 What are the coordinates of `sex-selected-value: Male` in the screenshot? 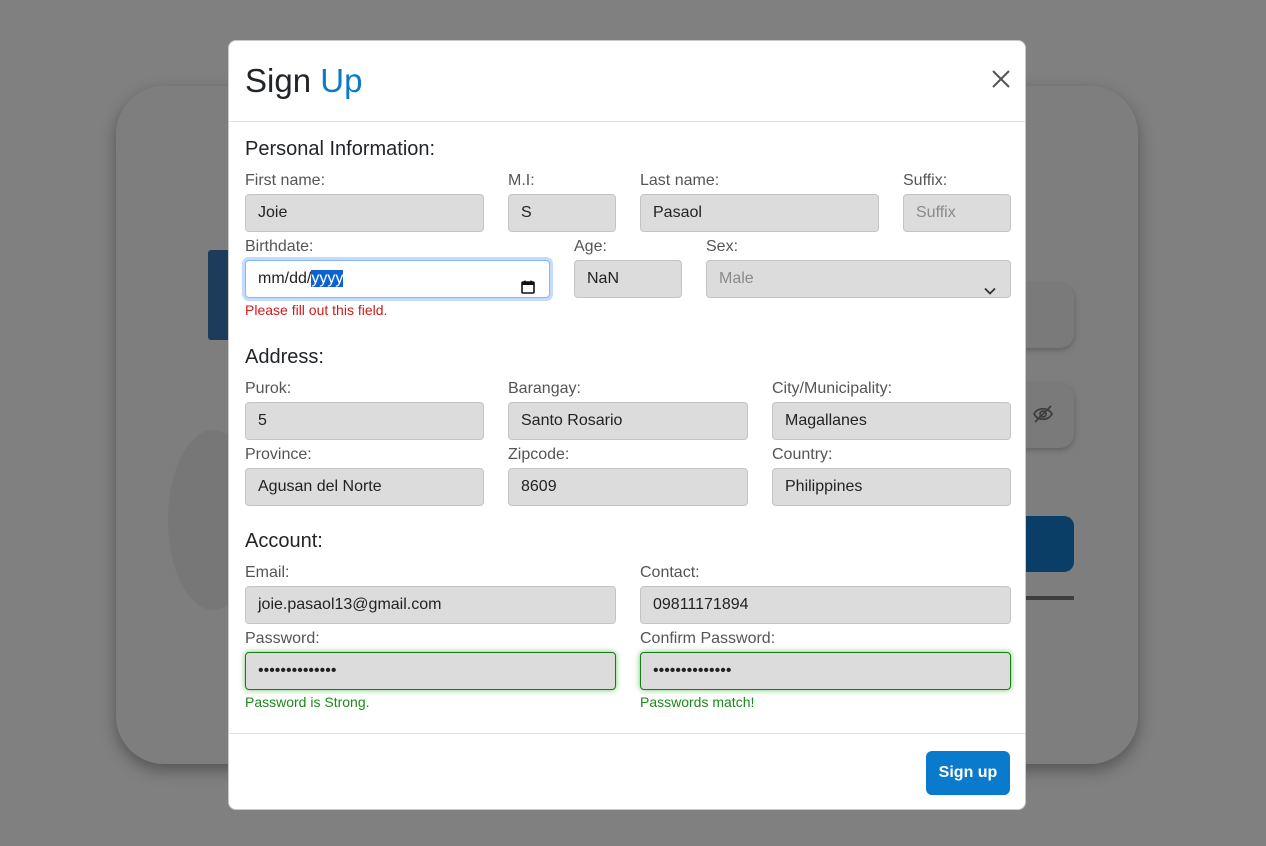 It's located at (736, 278).